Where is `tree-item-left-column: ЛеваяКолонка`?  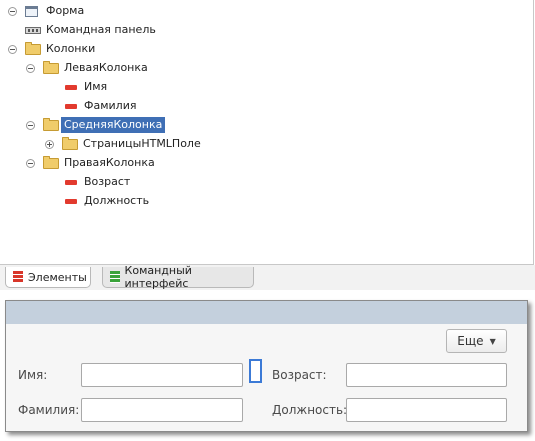
tree-item-left-column: ЛеваяКолонка is located at coordinates (110, 68).